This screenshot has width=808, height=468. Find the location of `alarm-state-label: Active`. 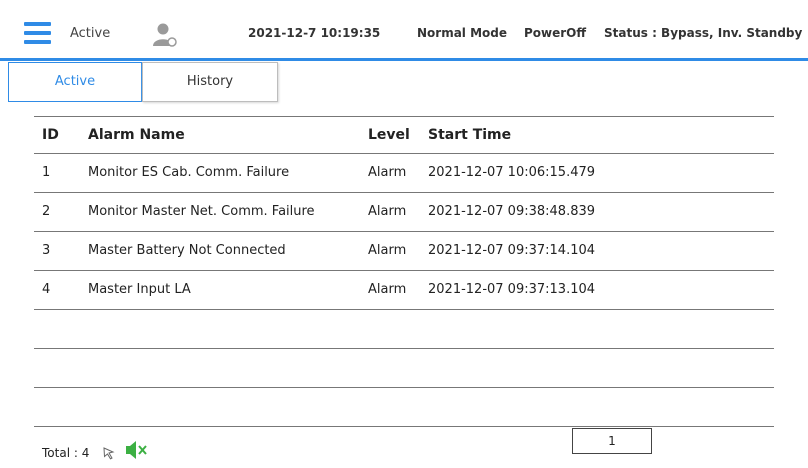

alarm-state-label: Active is located at coordinates (90, 33).